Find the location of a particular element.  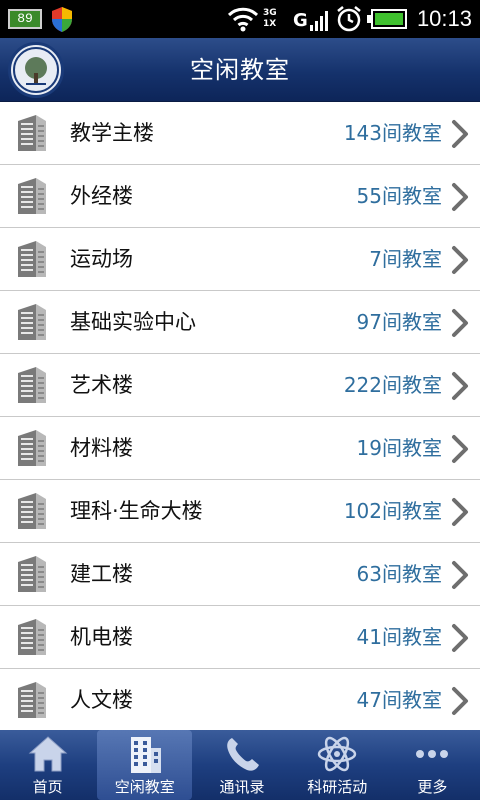

battery-percent-badge: 89 is located at coordinates (25, 19).